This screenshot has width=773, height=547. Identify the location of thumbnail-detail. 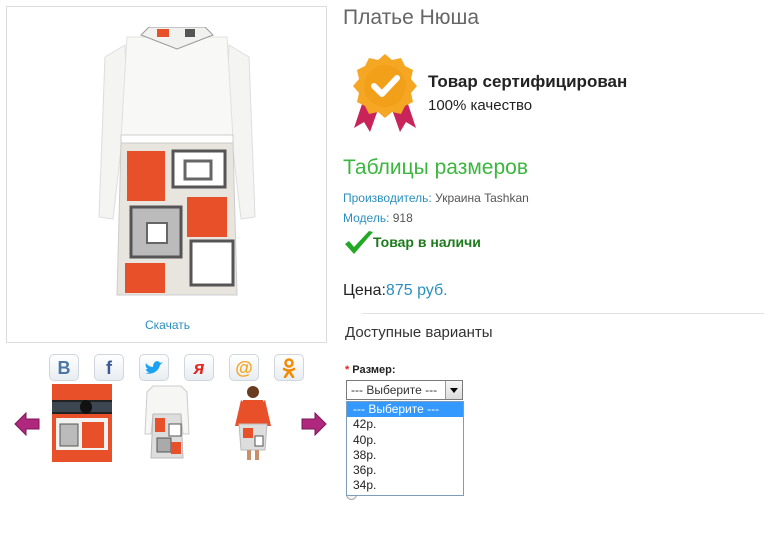
(82, 423).